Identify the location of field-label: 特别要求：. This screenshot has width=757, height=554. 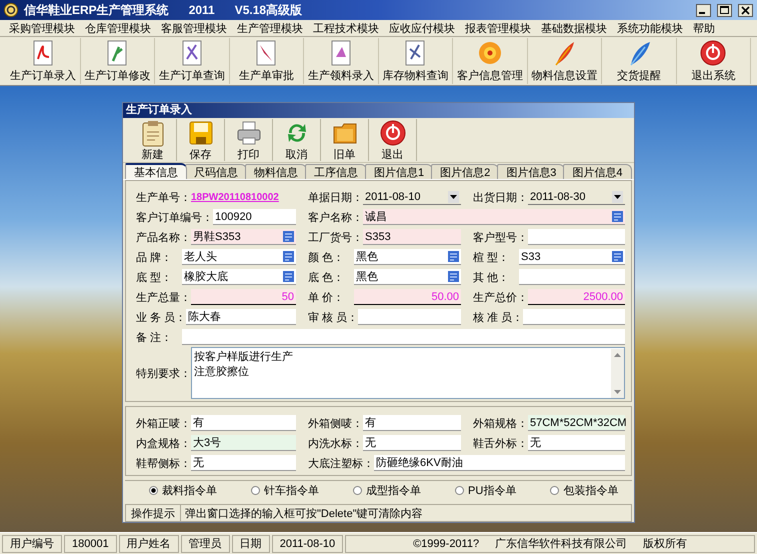
(163, 373).